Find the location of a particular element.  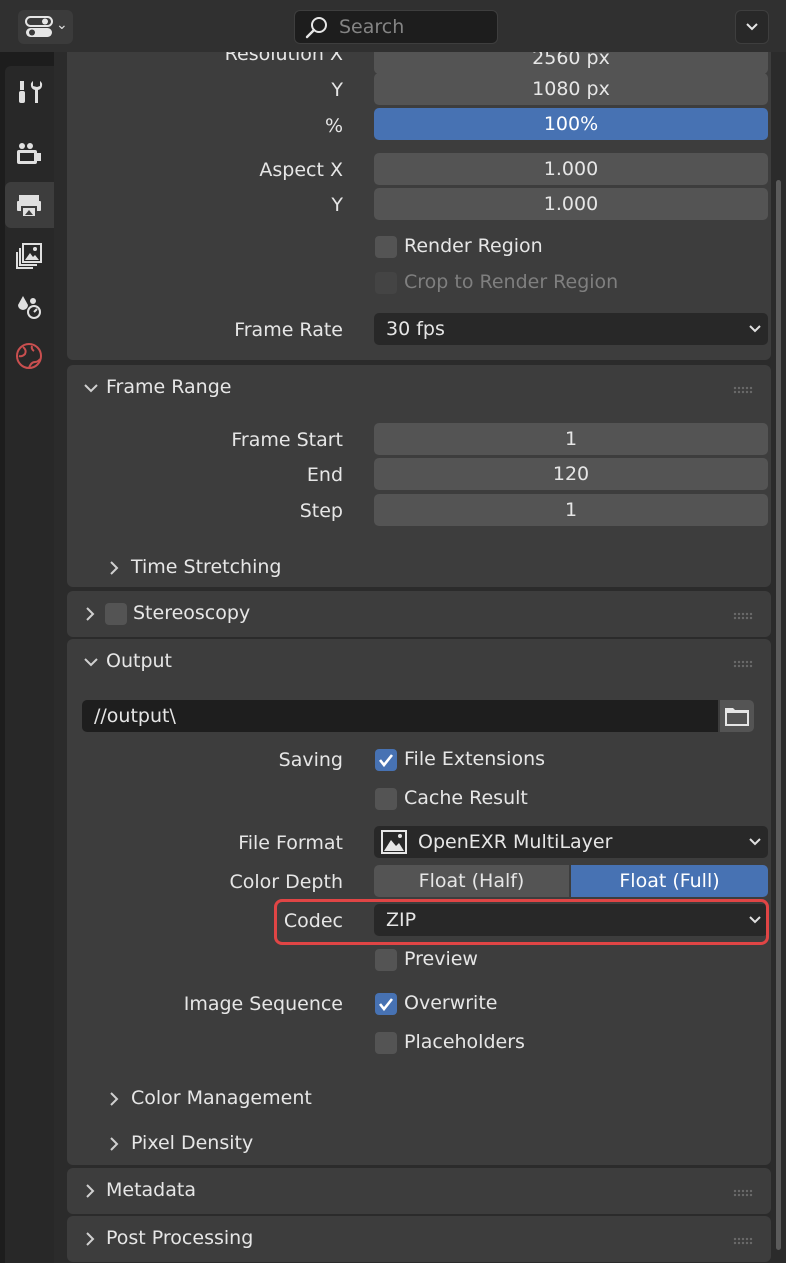

tab-tool is located at coordinates (29, 91).